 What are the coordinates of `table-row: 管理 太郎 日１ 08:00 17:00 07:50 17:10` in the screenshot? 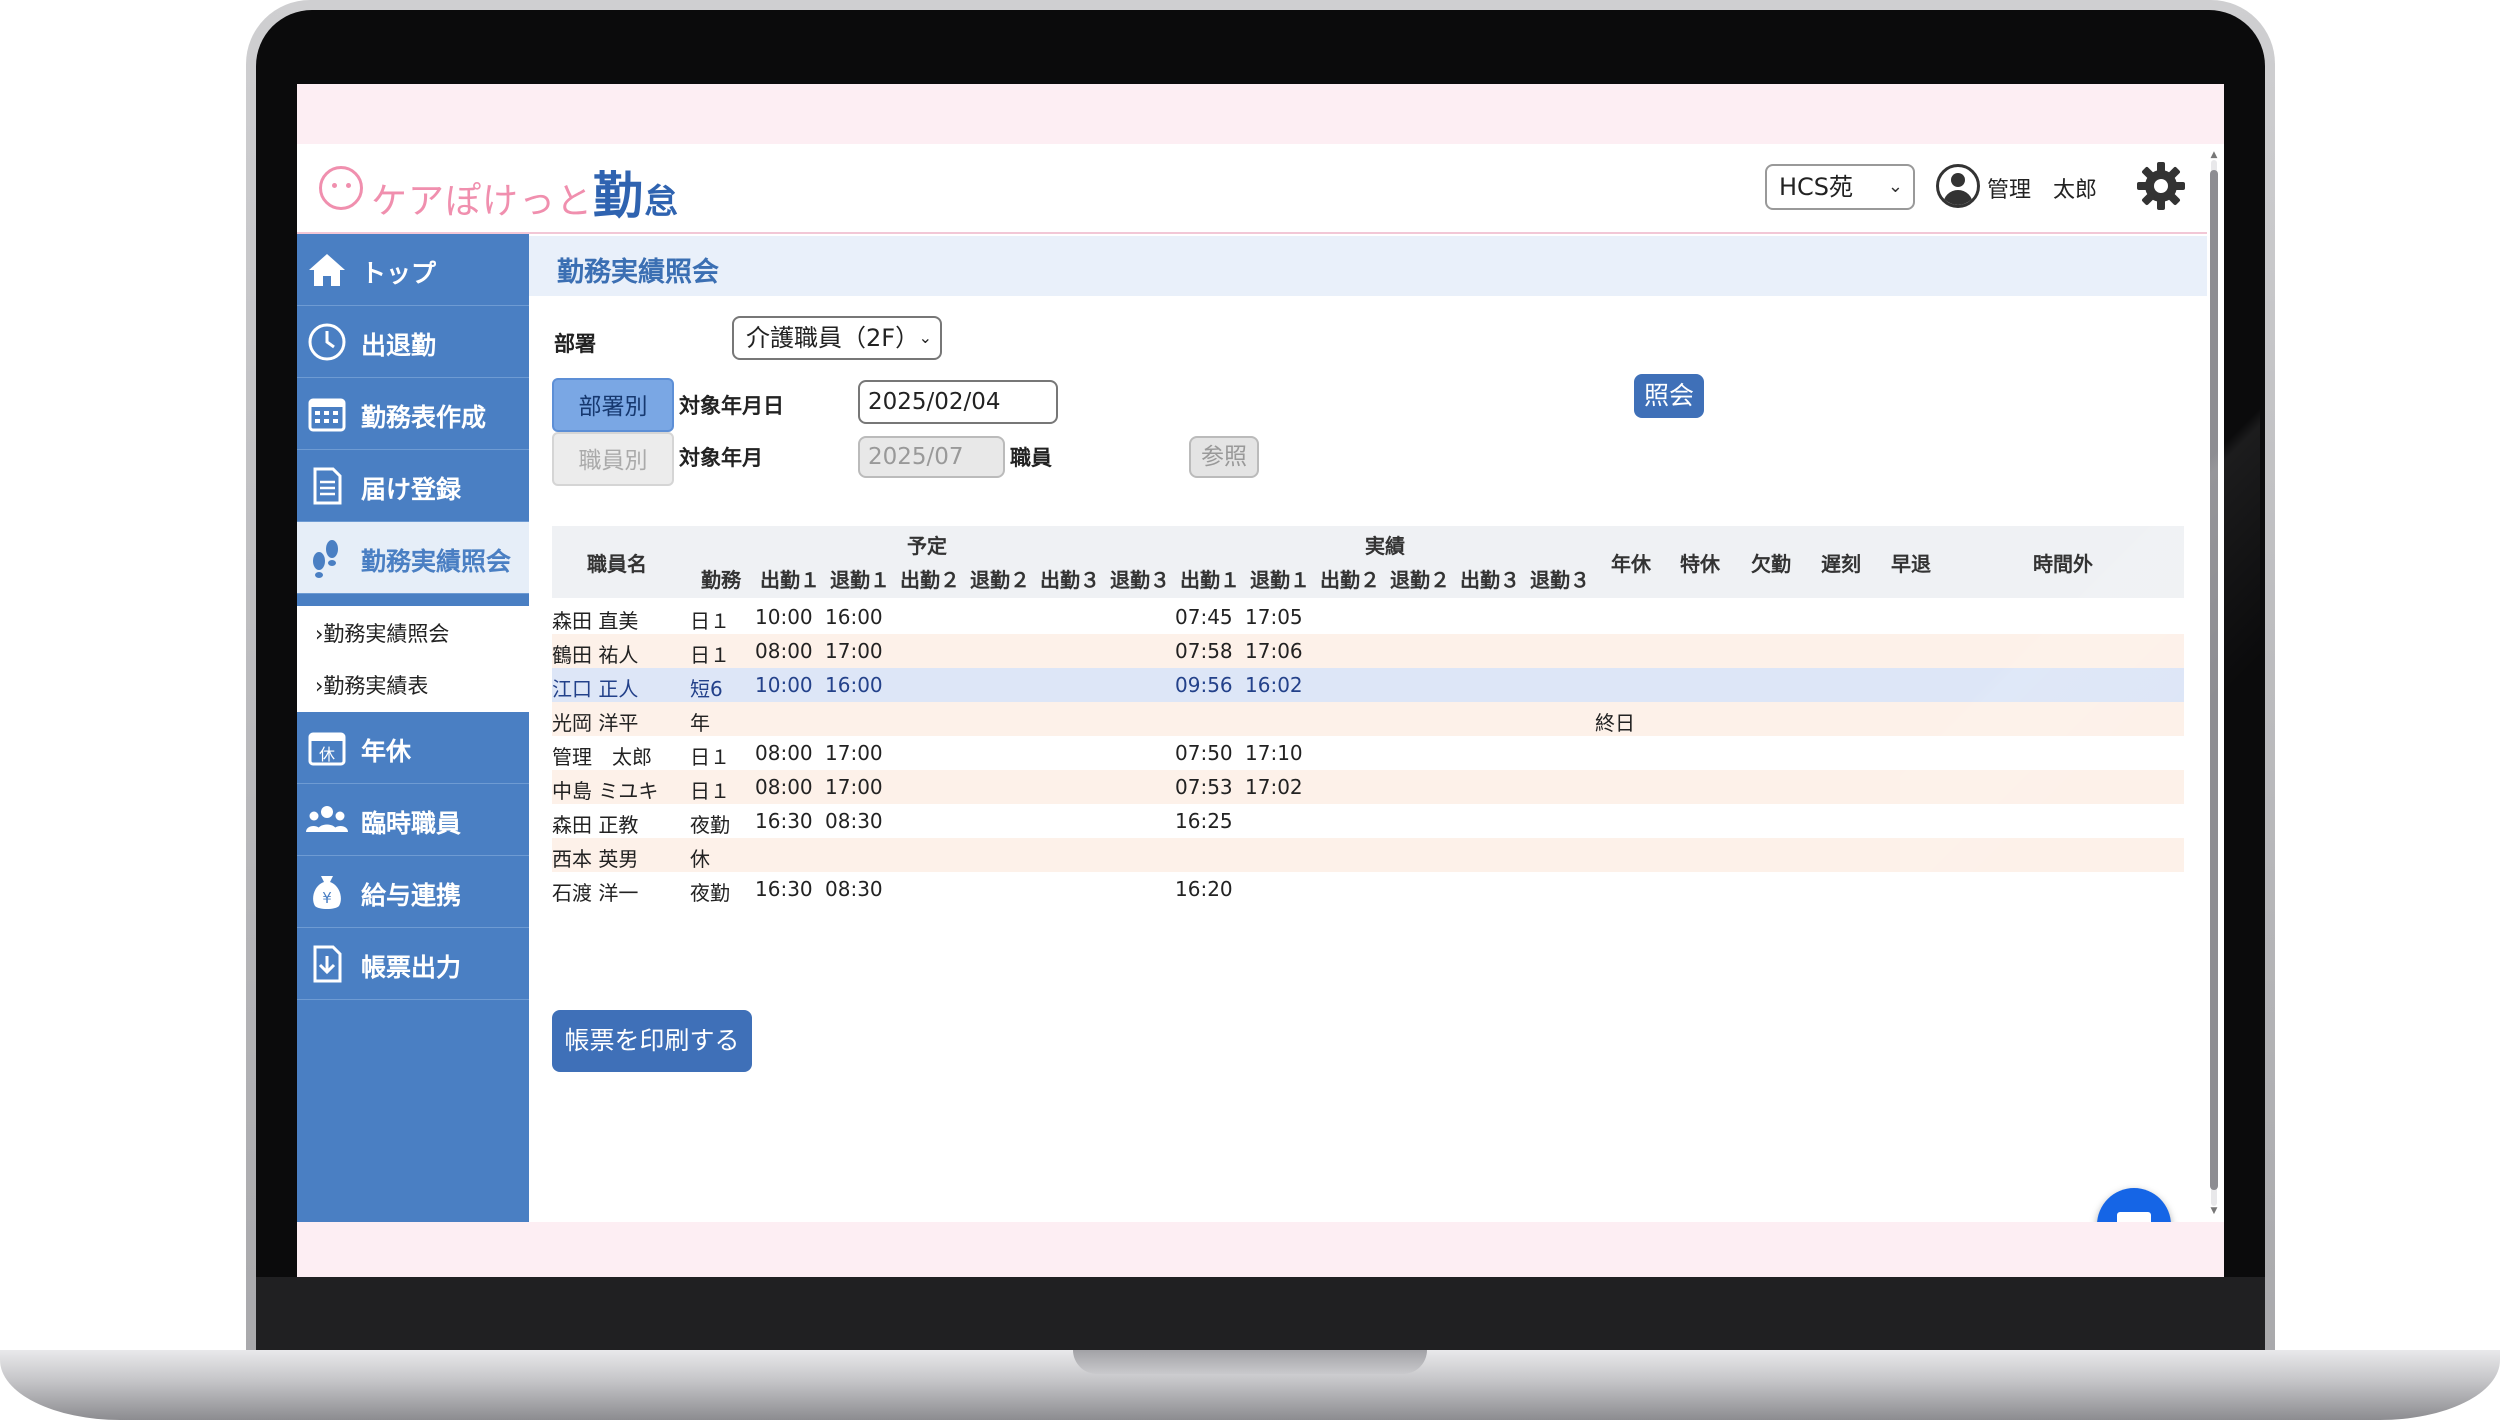 It's located at (1368, 753).